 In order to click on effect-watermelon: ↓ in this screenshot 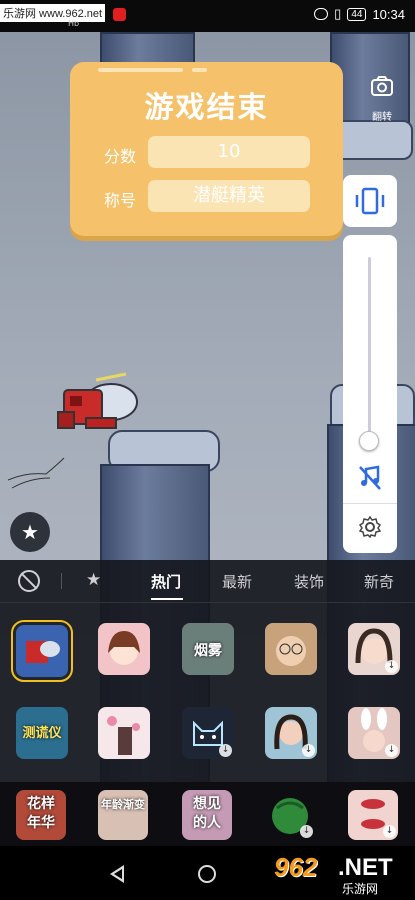, I will do `click(290, 815)`.